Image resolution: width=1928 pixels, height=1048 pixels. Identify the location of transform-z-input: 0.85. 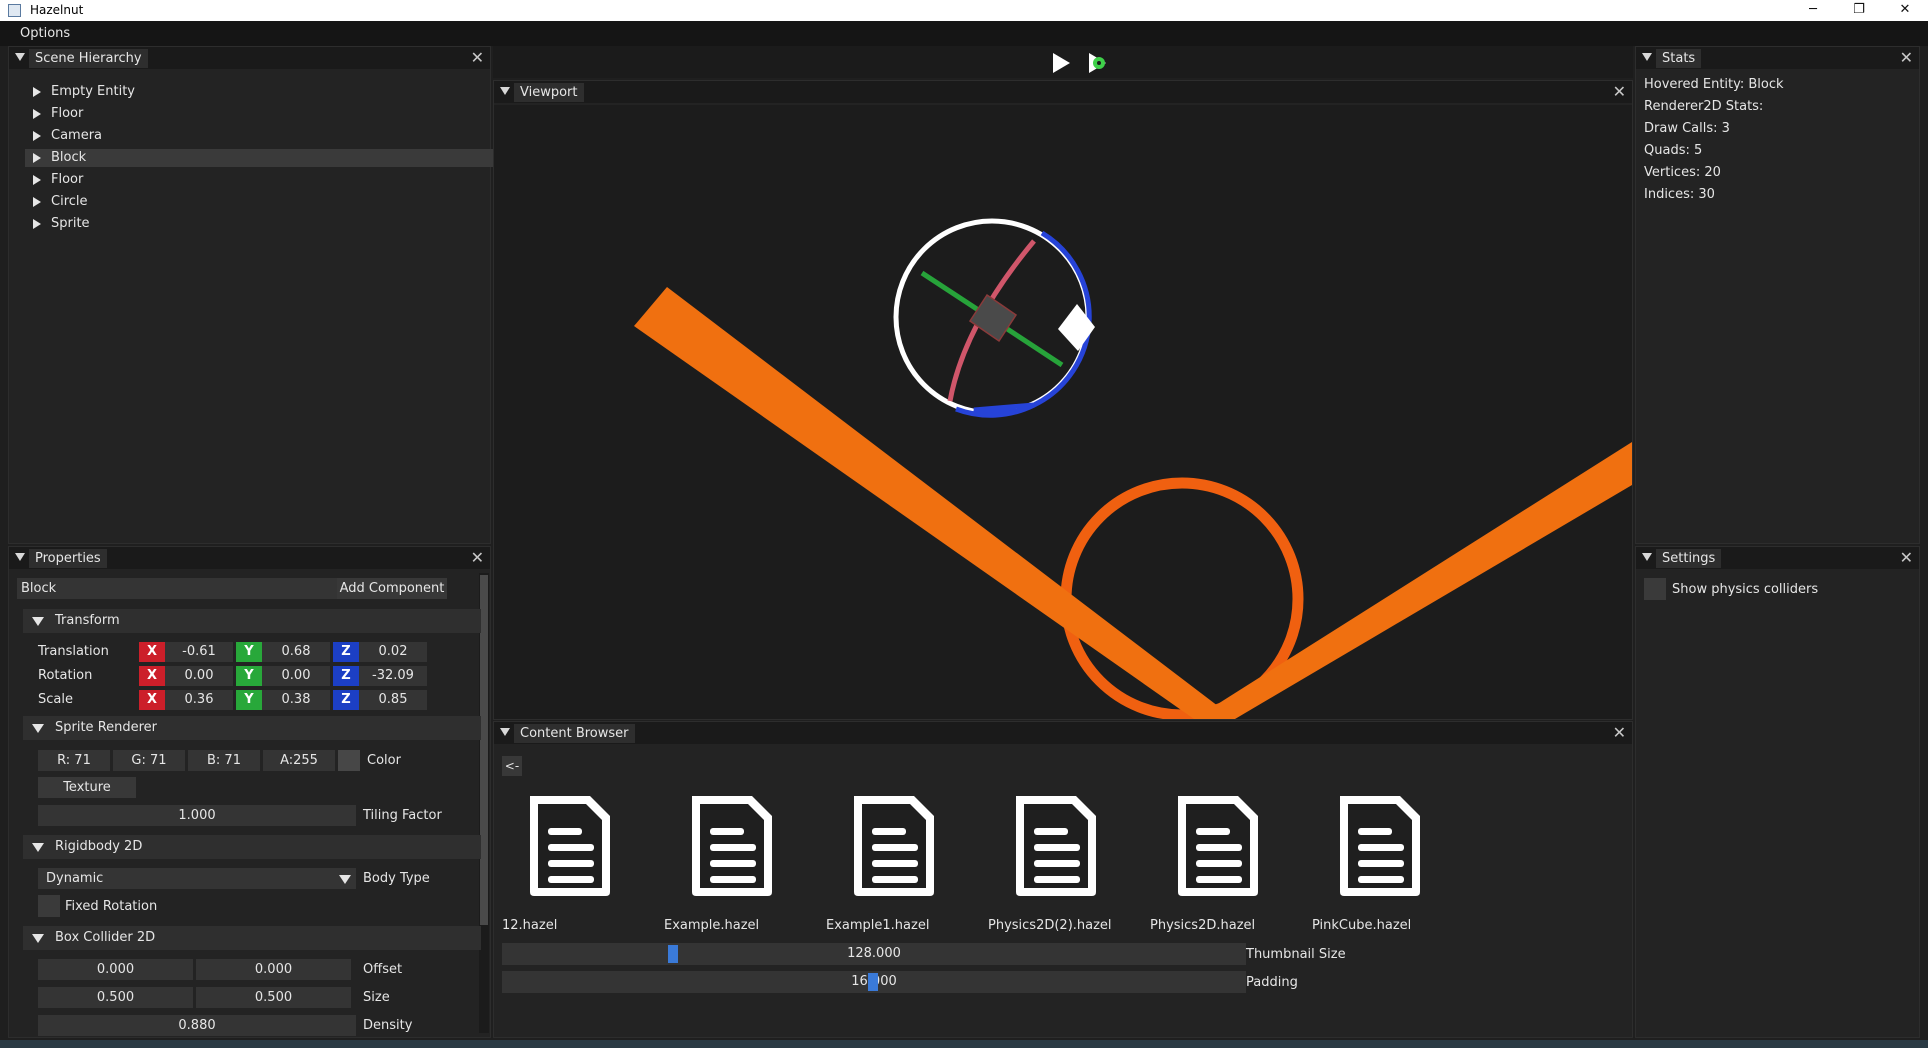
(393, 700).